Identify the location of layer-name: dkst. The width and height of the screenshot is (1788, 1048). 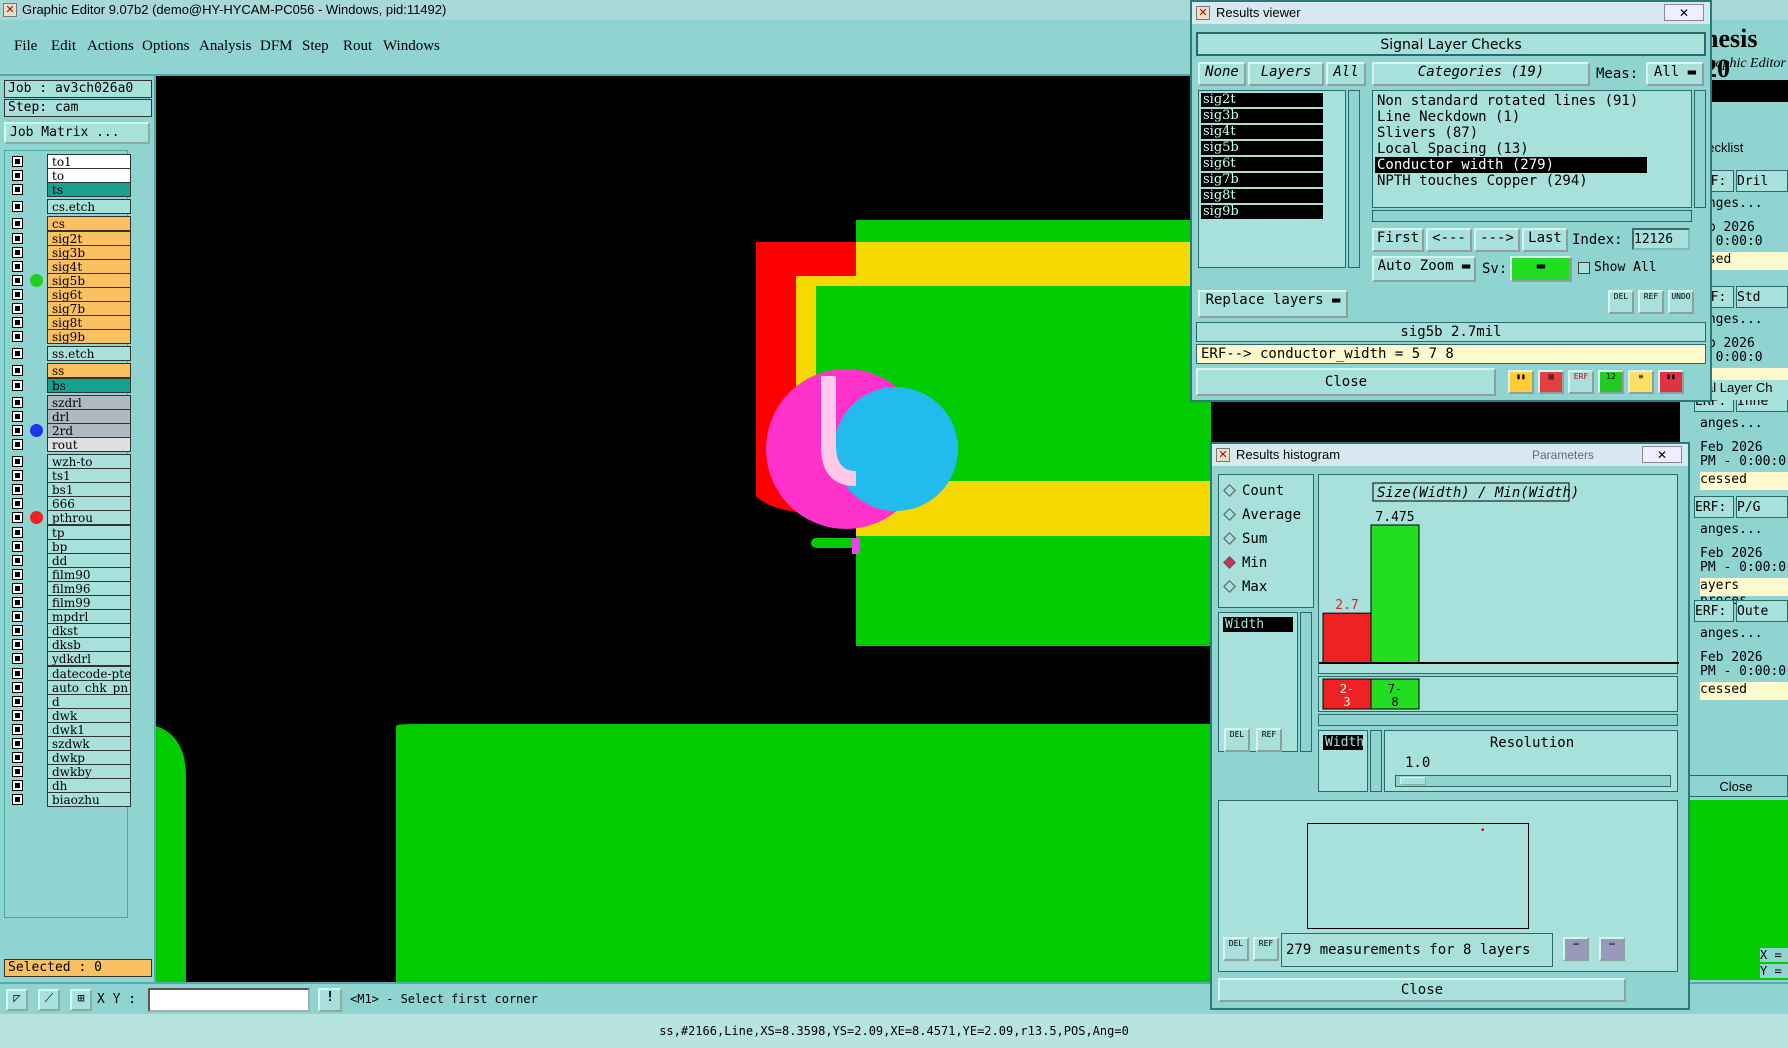
(89, 631).